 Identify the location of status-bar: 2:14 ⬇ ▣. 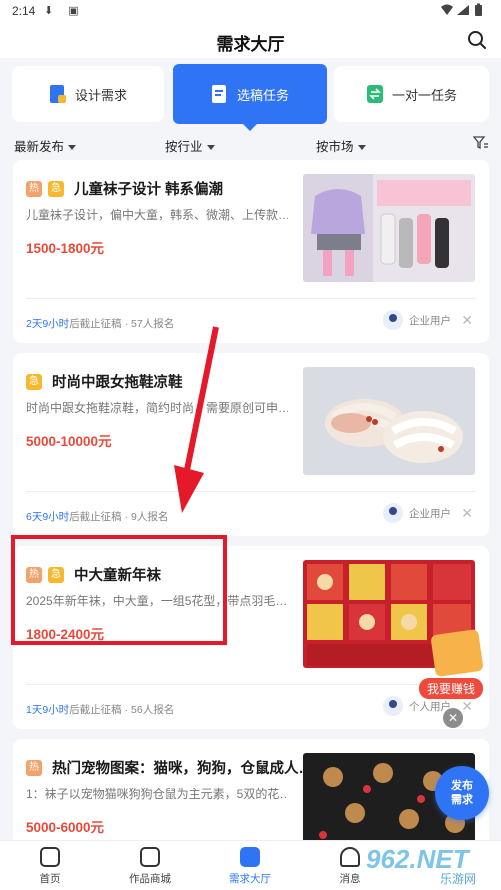
(250, 11).